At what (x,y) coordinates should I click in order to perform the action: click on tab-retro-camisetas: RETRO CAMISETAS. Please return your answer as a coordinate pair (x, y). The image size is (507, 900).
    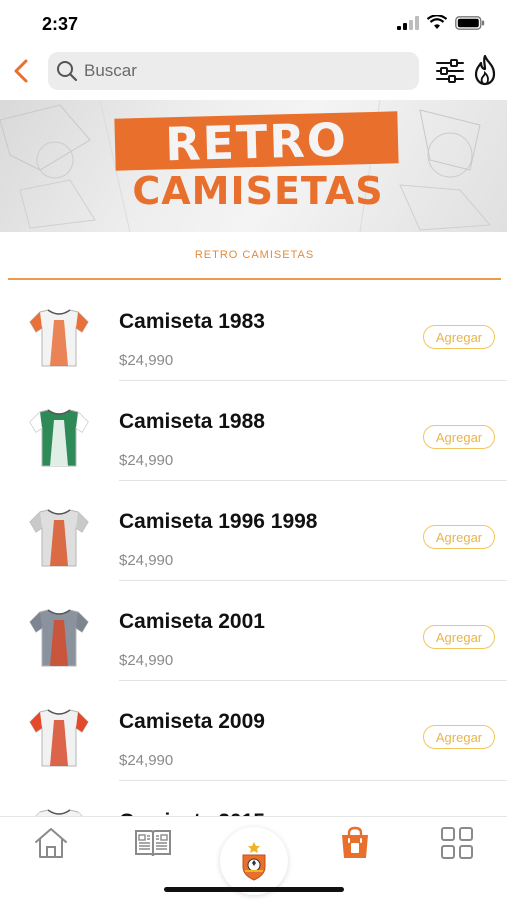
    Looking at the image, I should click on (254, 256).